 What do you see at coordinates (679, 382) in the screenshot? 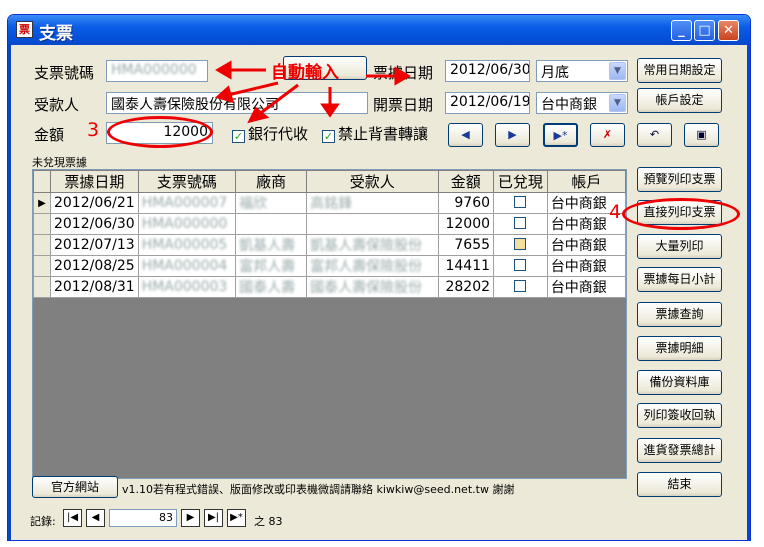
I see `backup-button: 備份資料庫` at bounding box center [679, 382].